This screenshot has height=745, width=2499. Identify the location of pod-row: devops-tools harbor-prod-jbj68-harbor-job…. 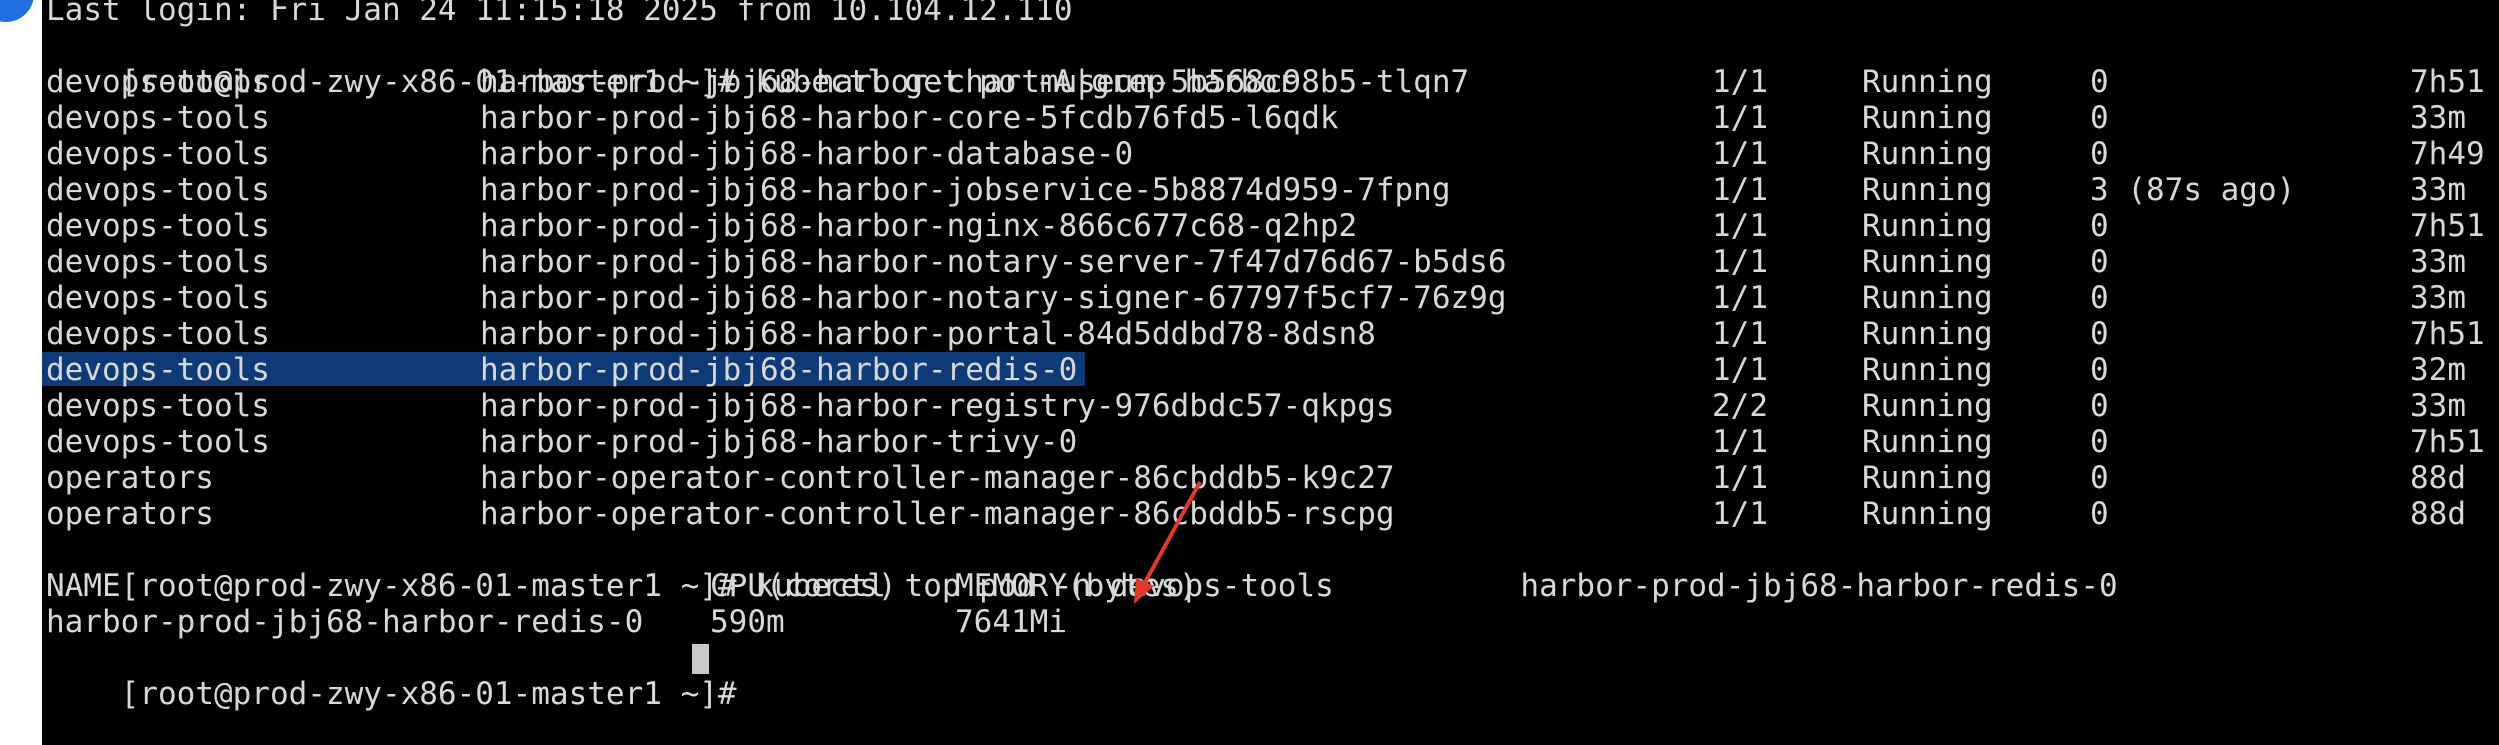
(1265, 190).